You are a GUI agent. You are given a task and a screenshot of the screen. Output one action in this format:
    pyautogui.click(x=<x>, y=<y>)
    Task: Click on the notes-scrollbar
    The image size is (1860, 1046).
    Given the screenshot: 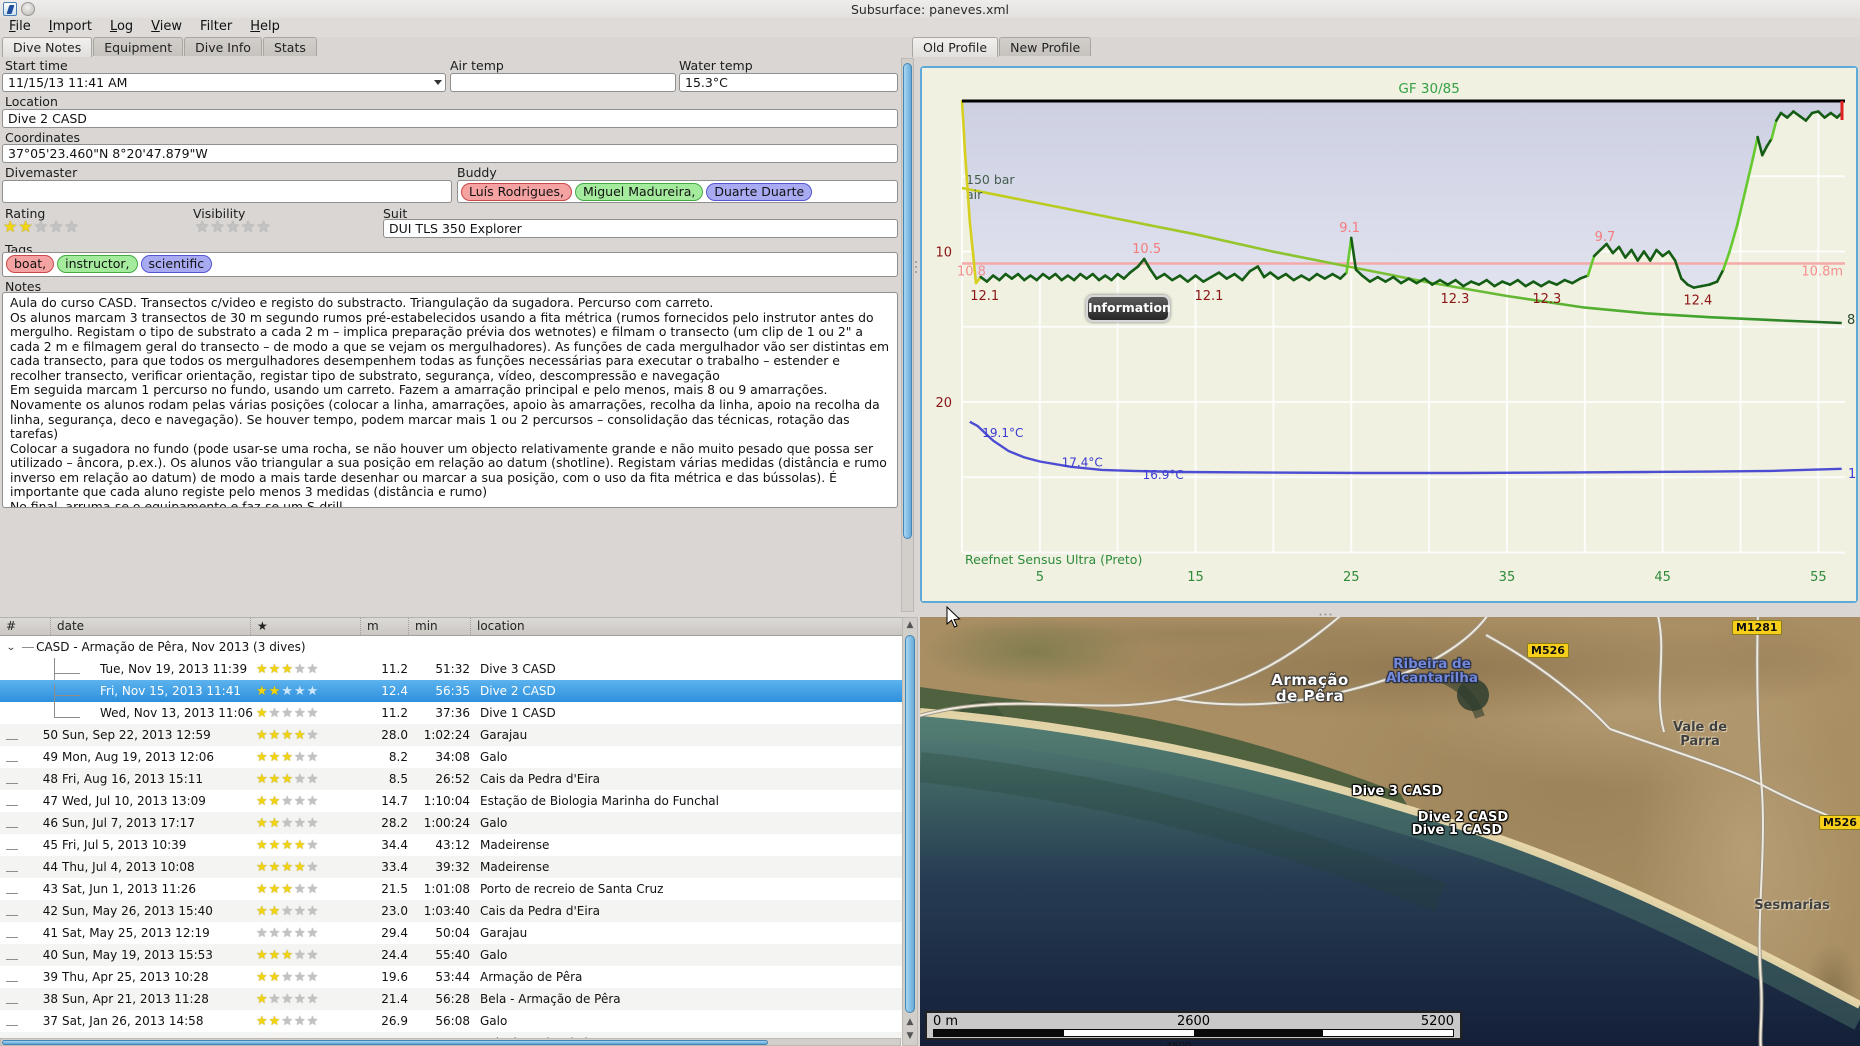 What is the action you would take?
    pyautogui.click(x=907, y=335)
    